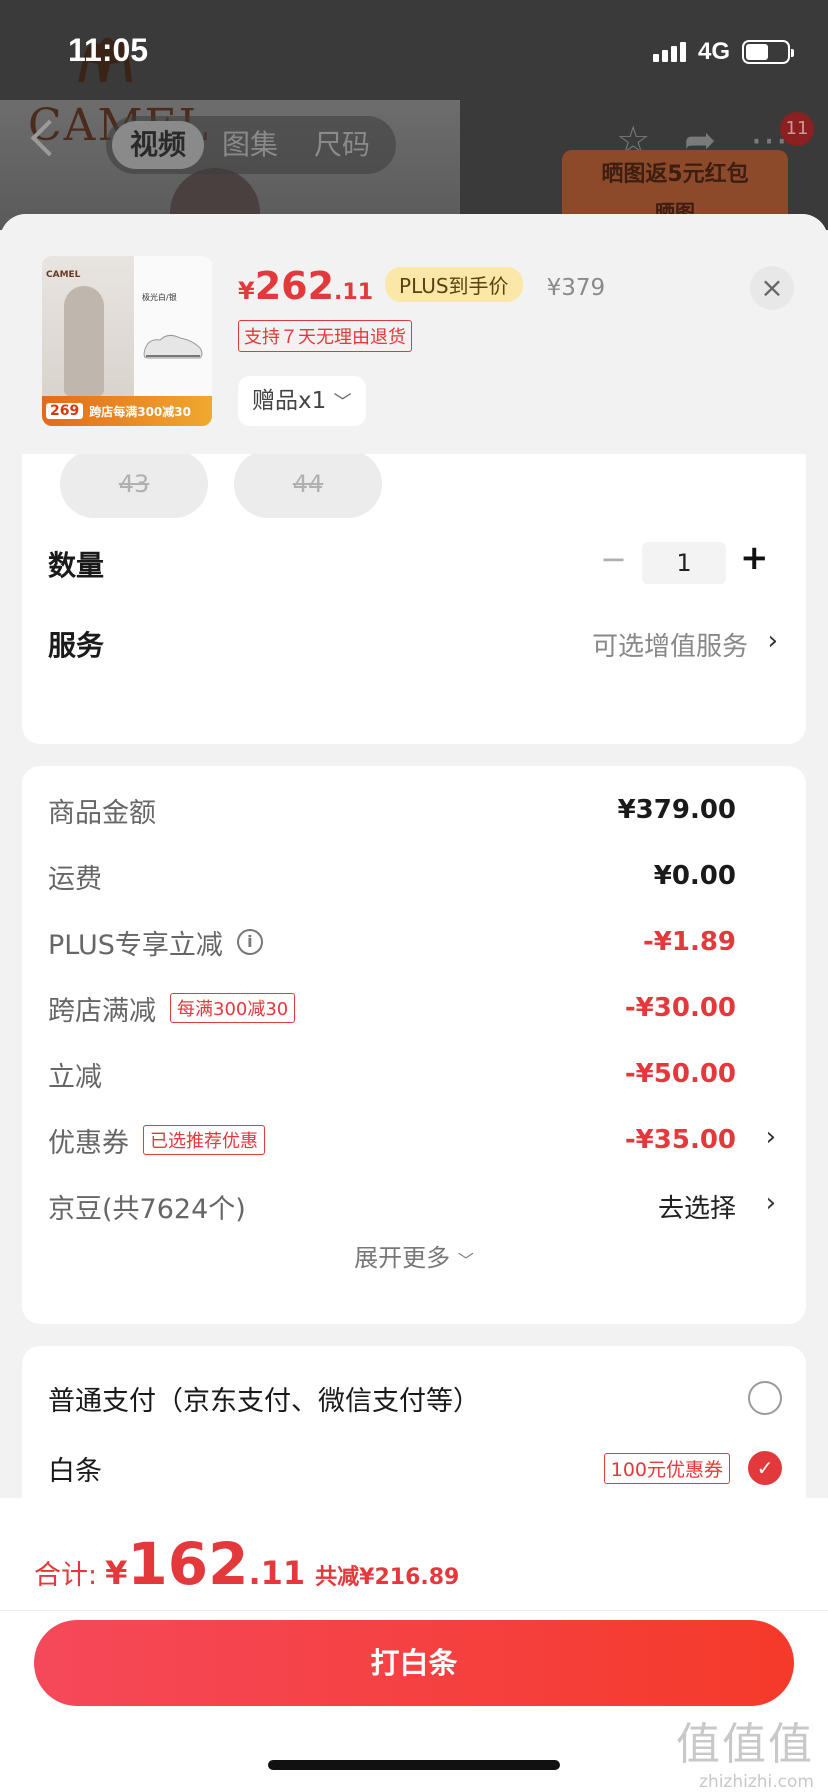 This screenshot has width=828, height=1792. I want to click on info-icon: i, so click(249, 942).